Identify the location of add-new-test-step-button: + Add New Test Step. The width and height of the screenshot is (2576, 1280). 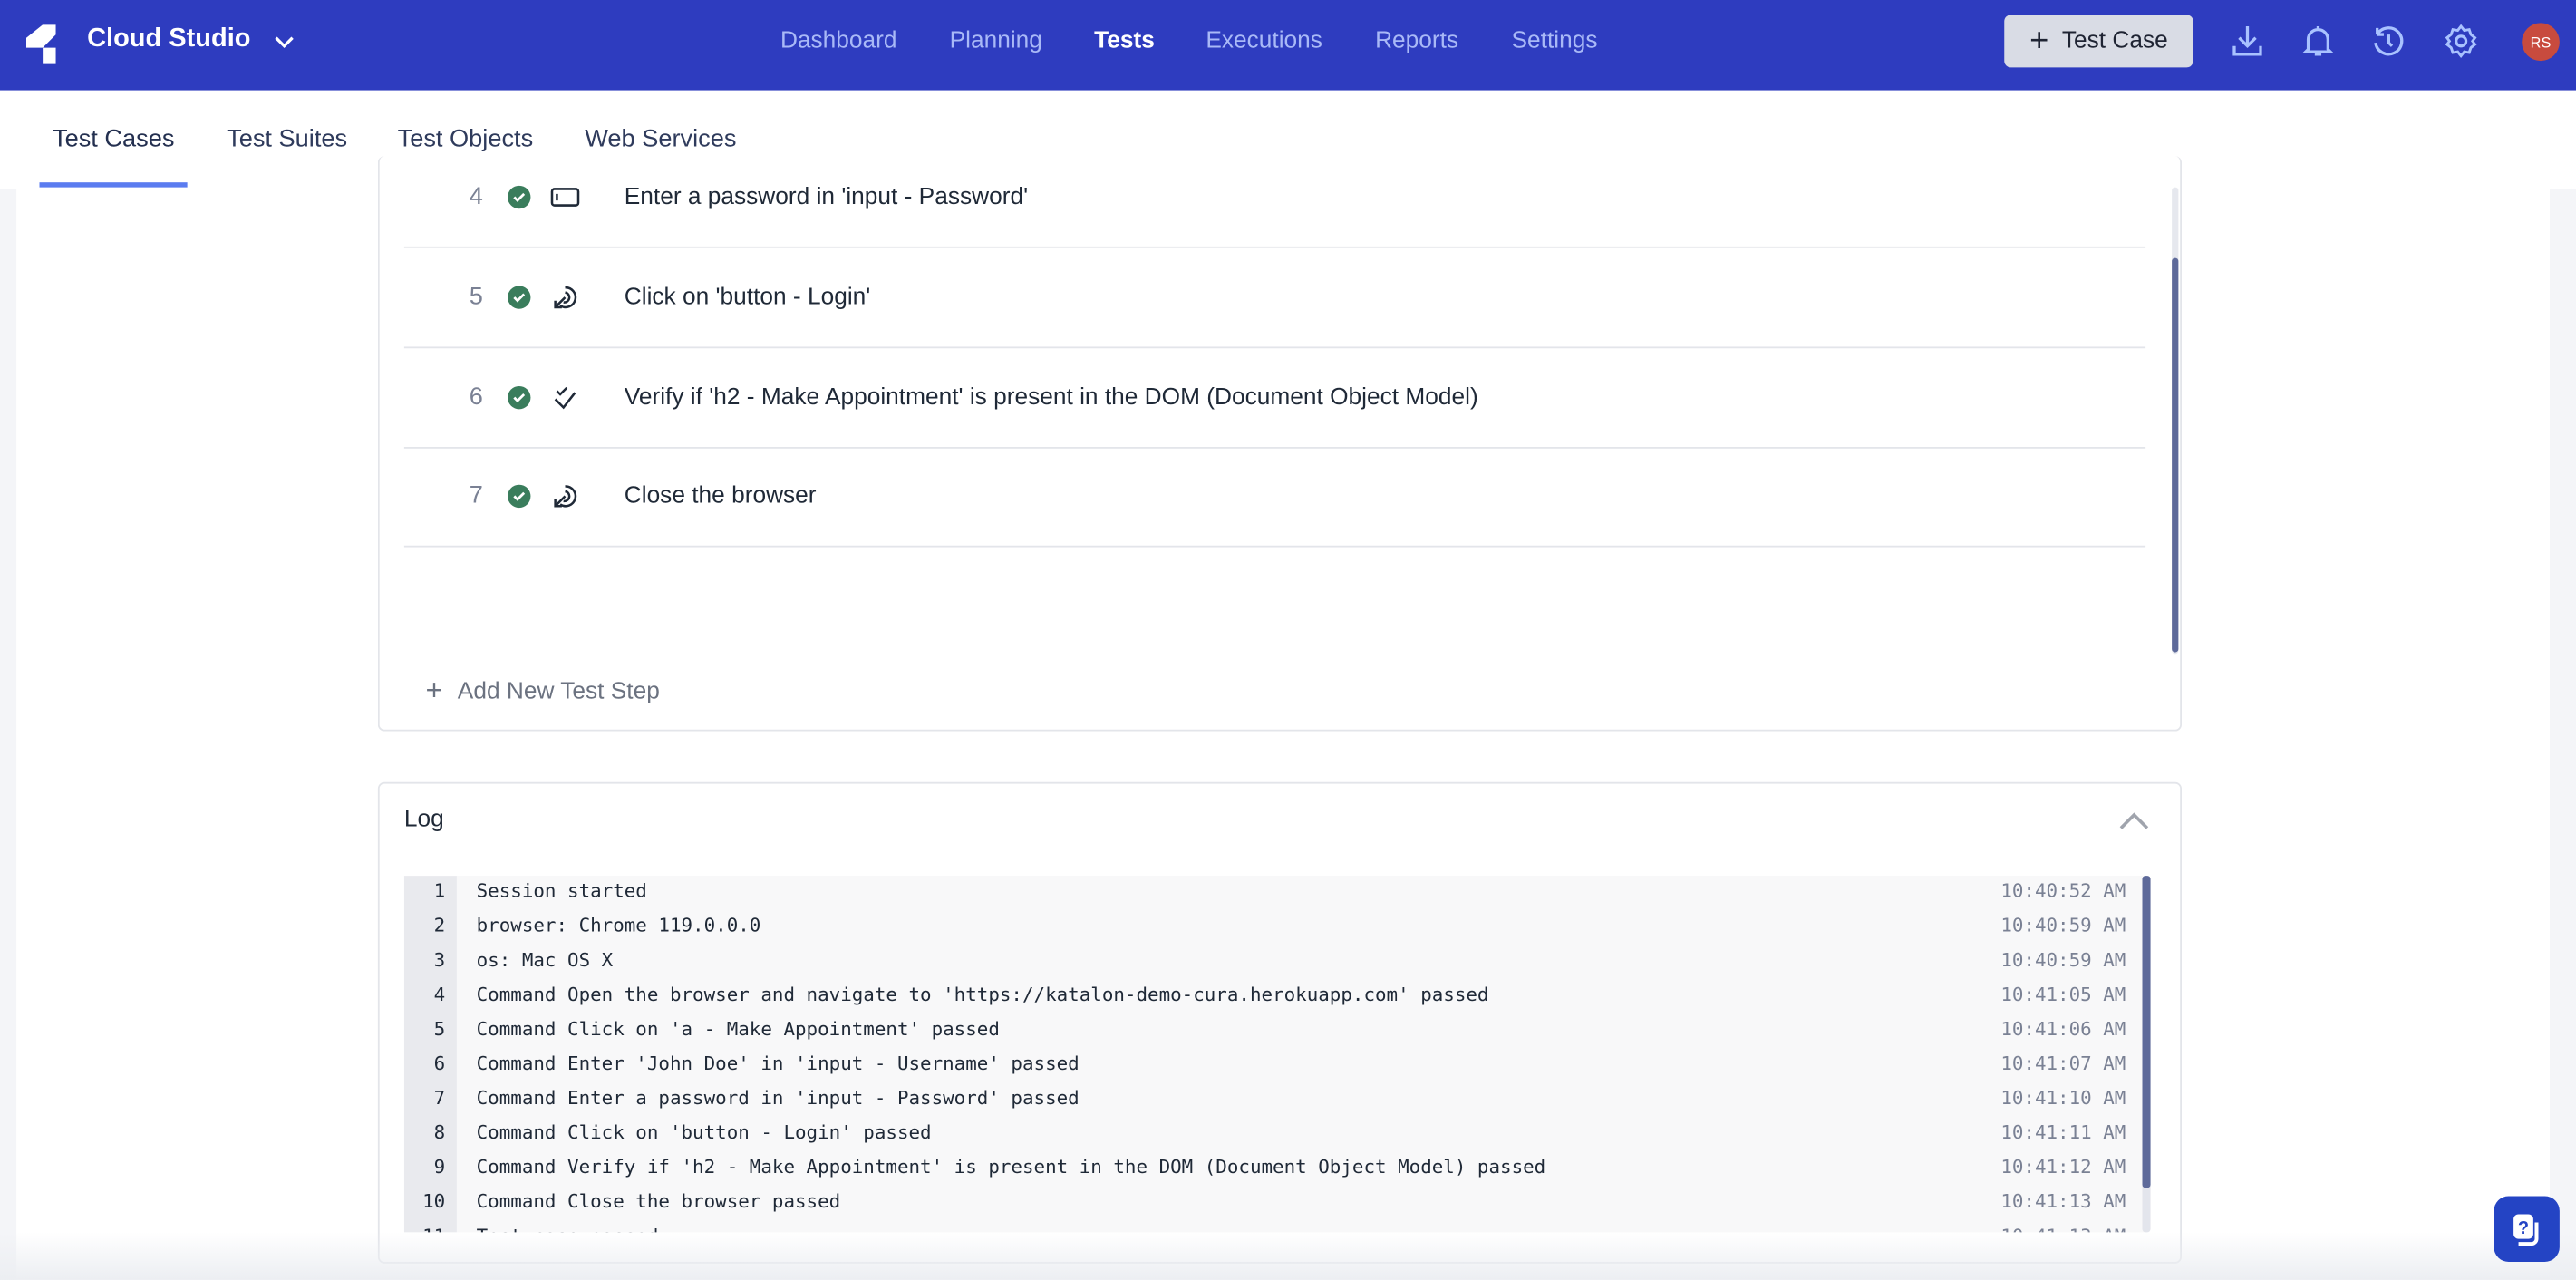
(542, 691).